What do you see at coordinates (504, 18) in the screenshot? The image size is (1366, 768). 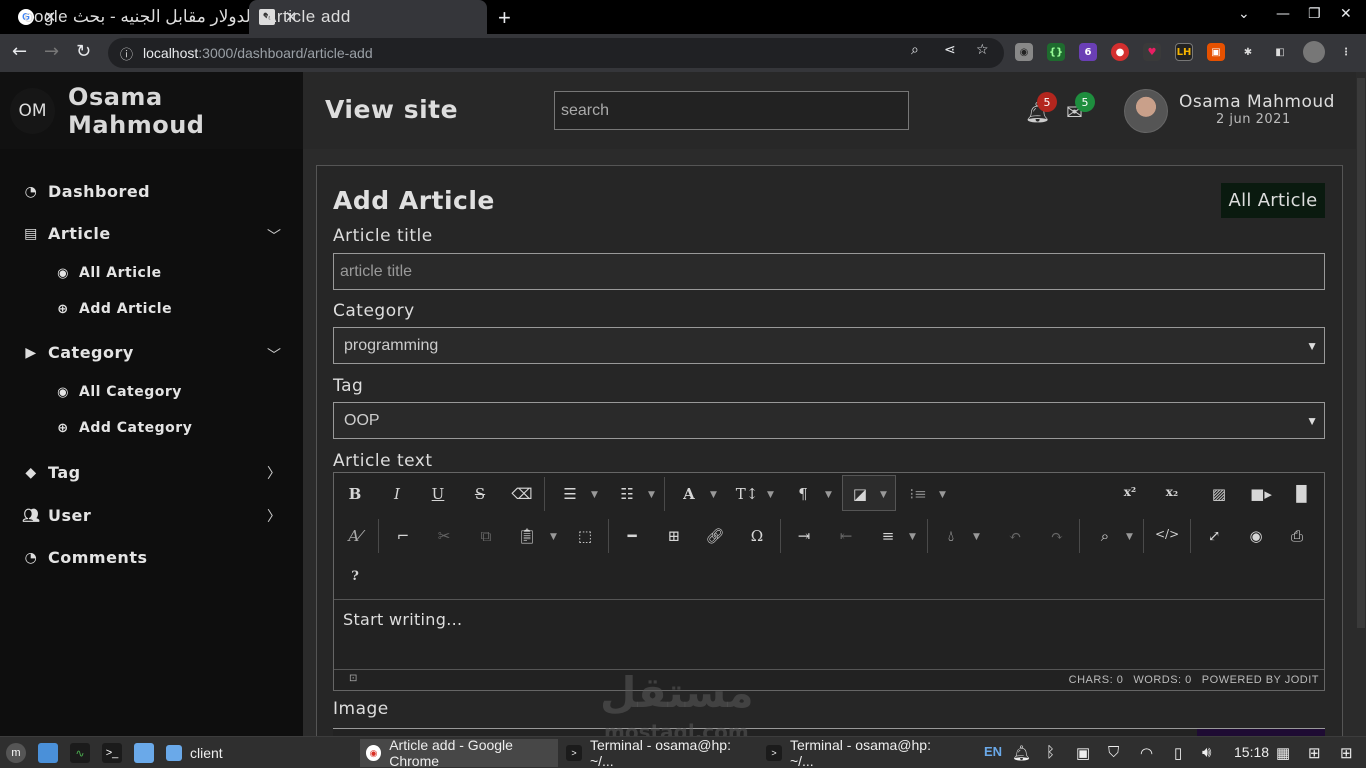 I see `new-tab-button: +` at bounding box center [504, 18].